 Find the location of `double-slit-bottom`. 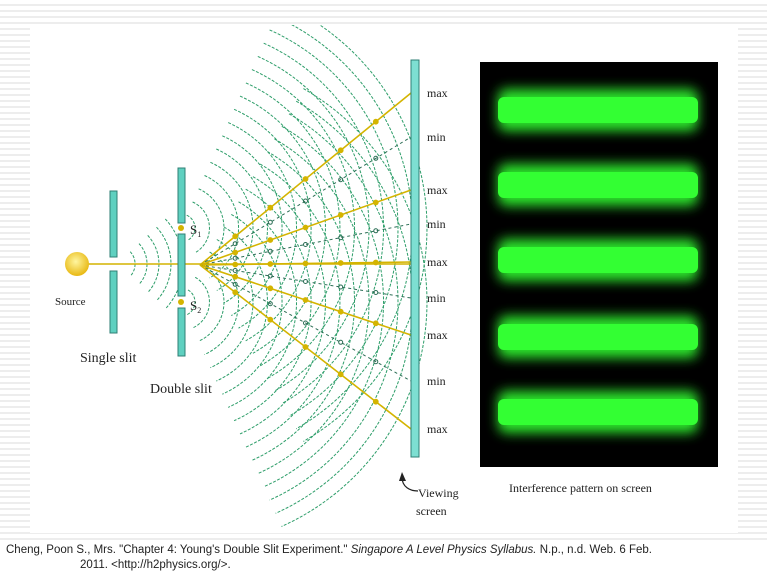

double-slit-bottom is located at coordinates (181, 332).